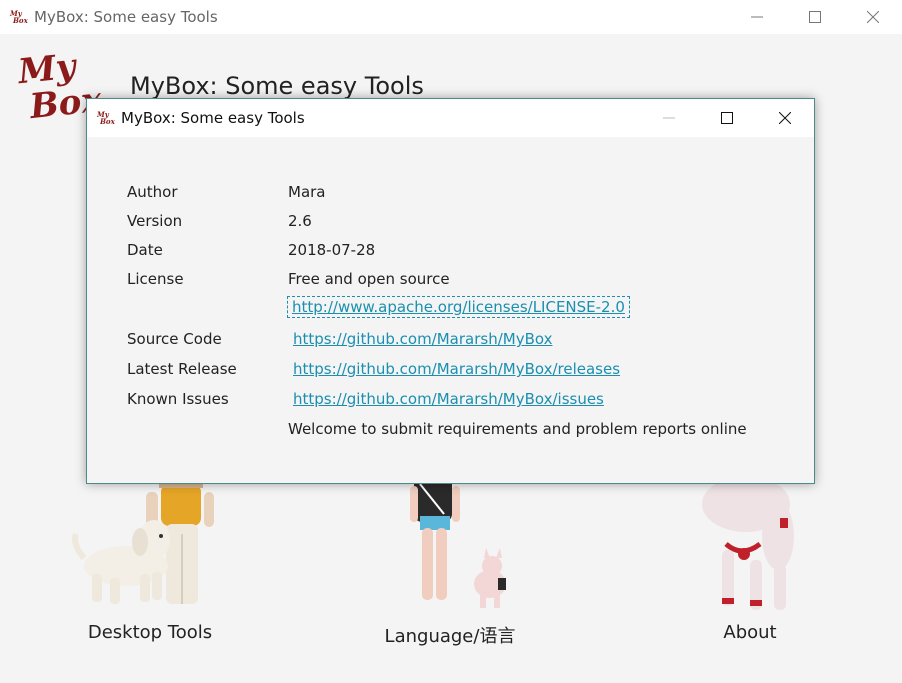 This screenshot has height=683, width=902. Describe the element at coordinates (332, 250) in the screenshot. I see `date-value: 2018-07-28` at that location.